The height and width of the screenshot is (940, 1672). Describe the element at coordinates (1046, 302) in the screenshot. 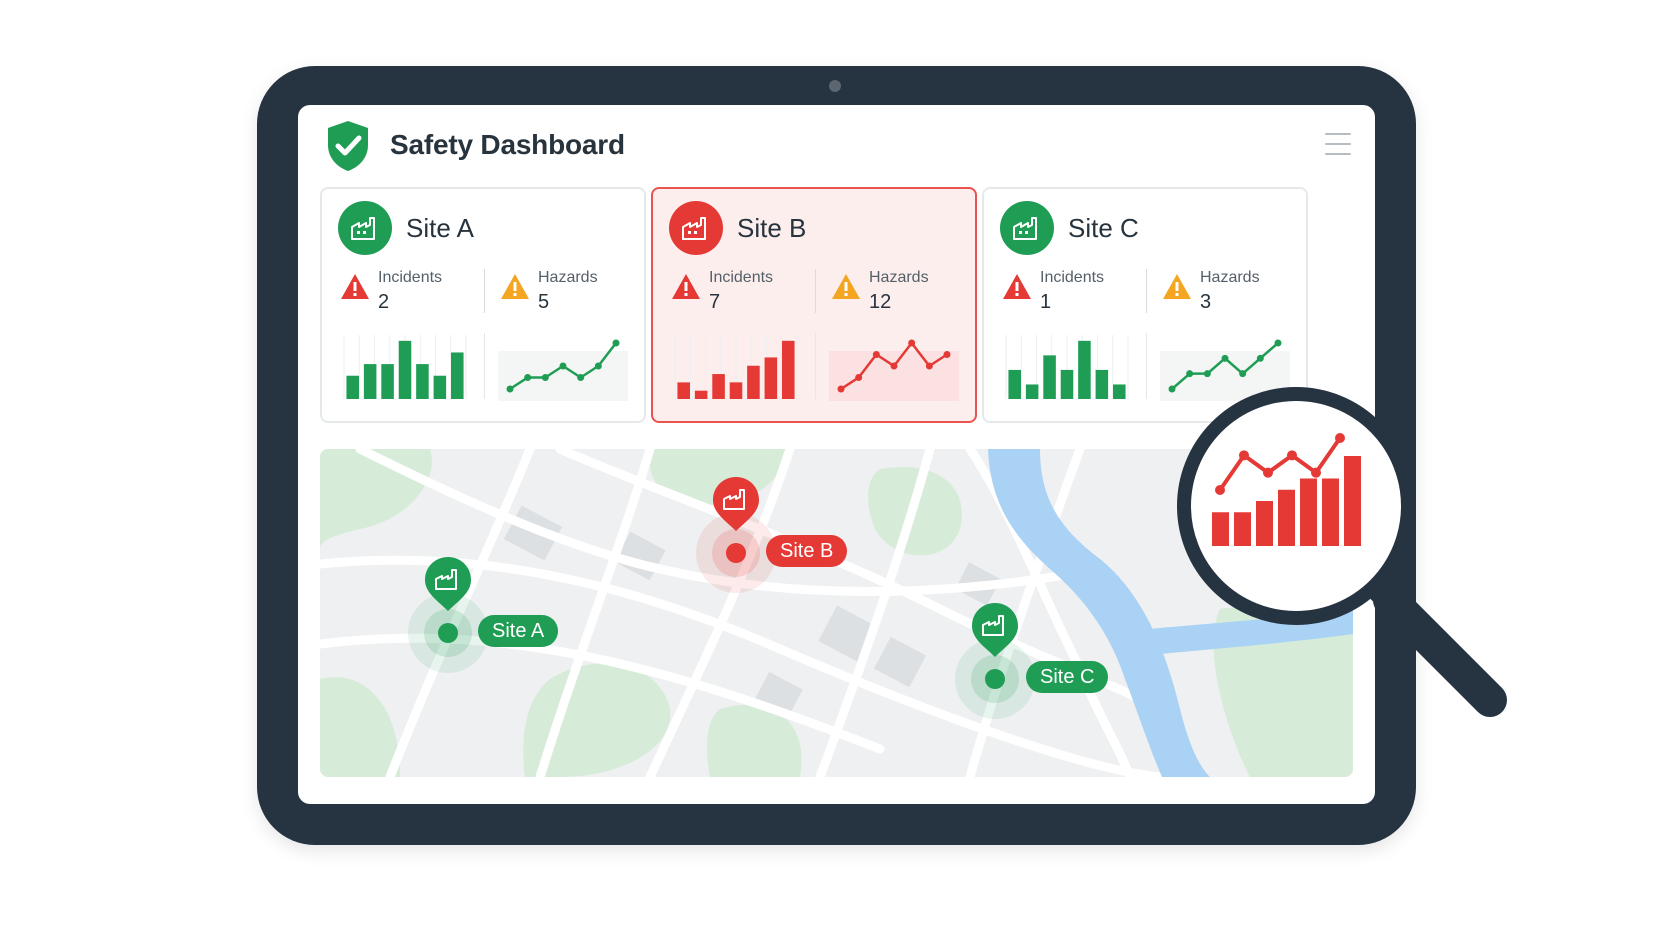

I see `incidents-value: 1` at that location.